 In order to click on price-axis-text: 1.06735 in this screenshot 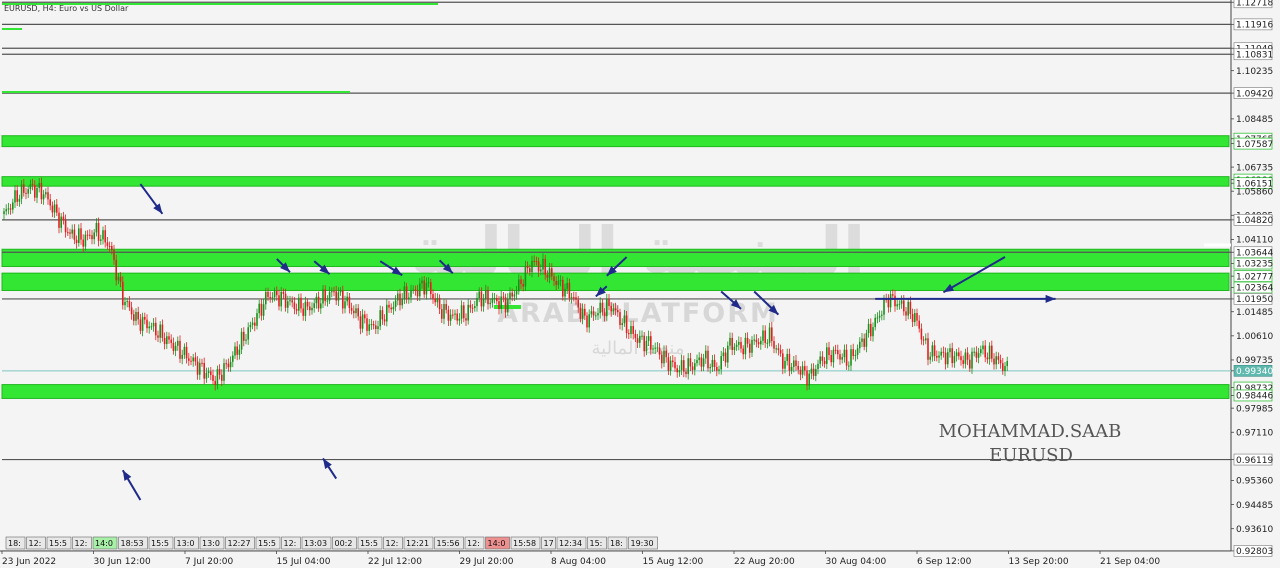, I will do `click(1254, 168)`.